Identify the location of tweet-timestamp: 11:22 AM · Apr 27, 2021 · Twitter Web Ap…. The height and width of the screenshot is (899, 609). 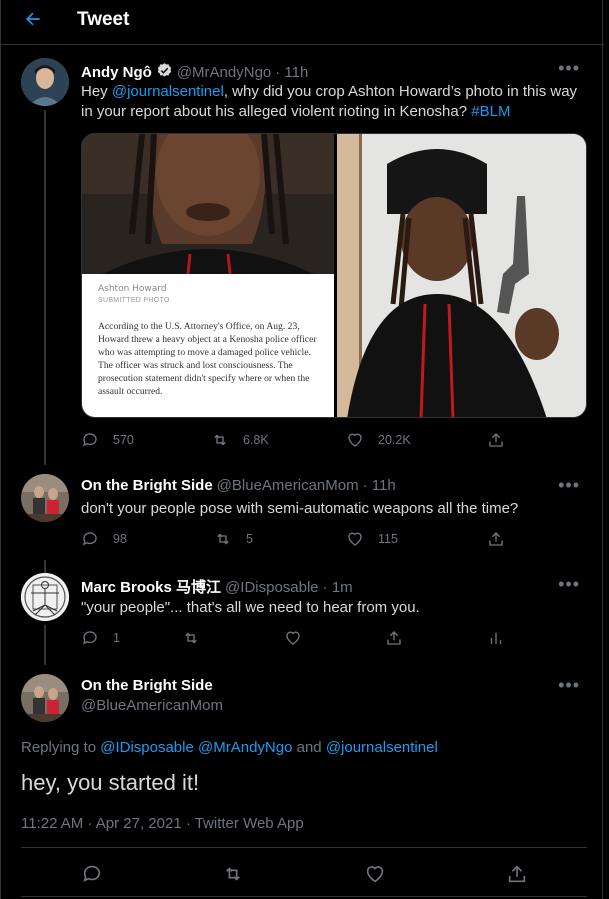
(162, 823).